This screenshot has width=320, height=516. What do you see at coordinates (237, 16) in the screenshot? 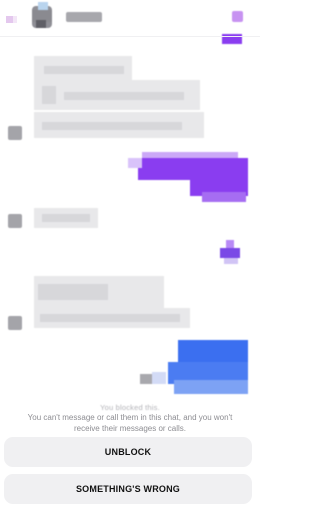
I see `square-icon` at bounding box center [237, 16].